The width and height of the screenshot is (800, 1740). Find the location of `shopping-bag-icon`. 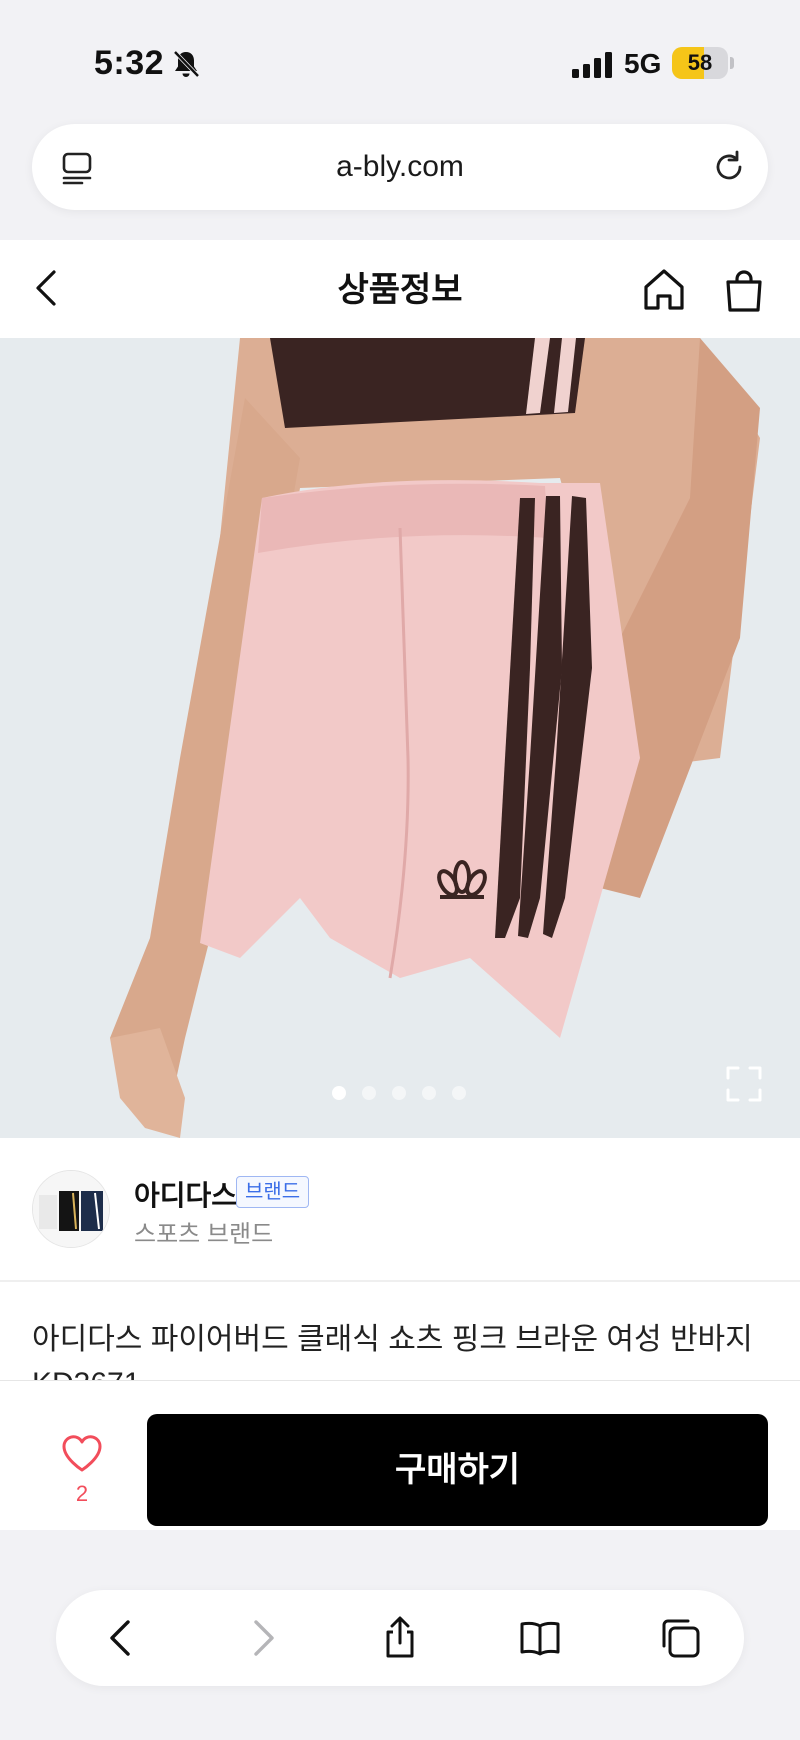

shopping-bag-icon is located at coordinates (744, 290).